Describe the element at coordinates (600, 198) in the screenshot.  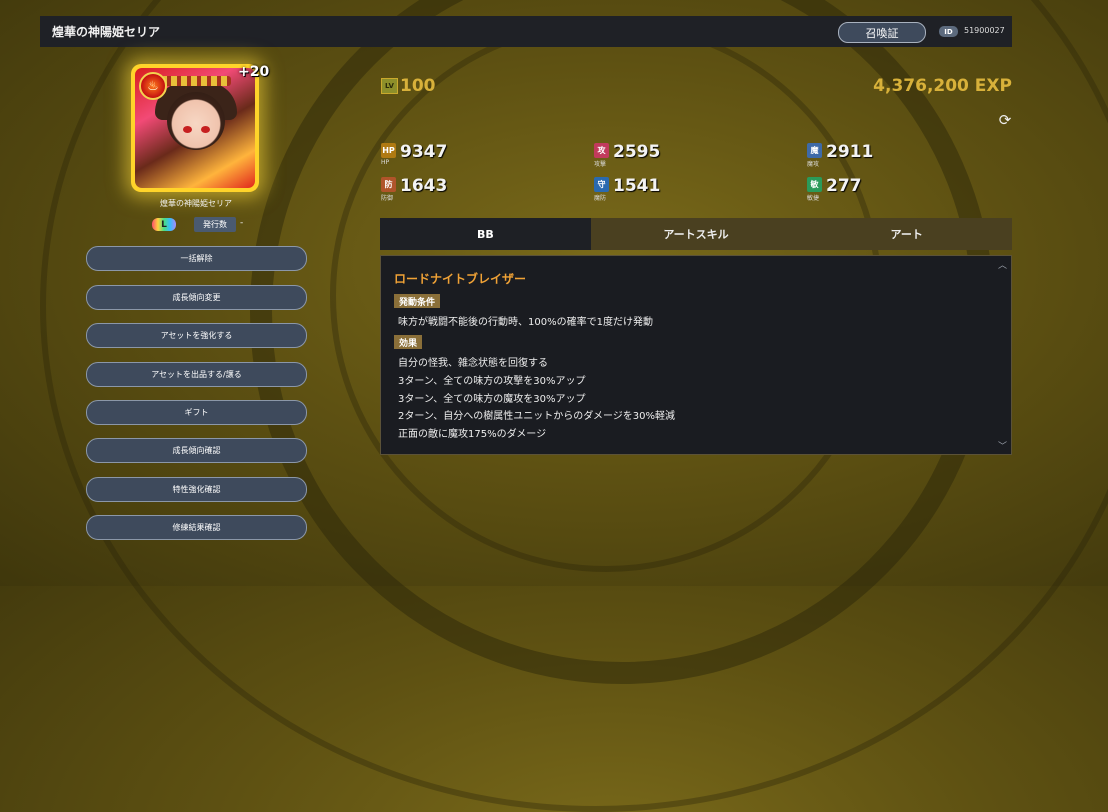
I see `stat-label: 魔防` at that location.